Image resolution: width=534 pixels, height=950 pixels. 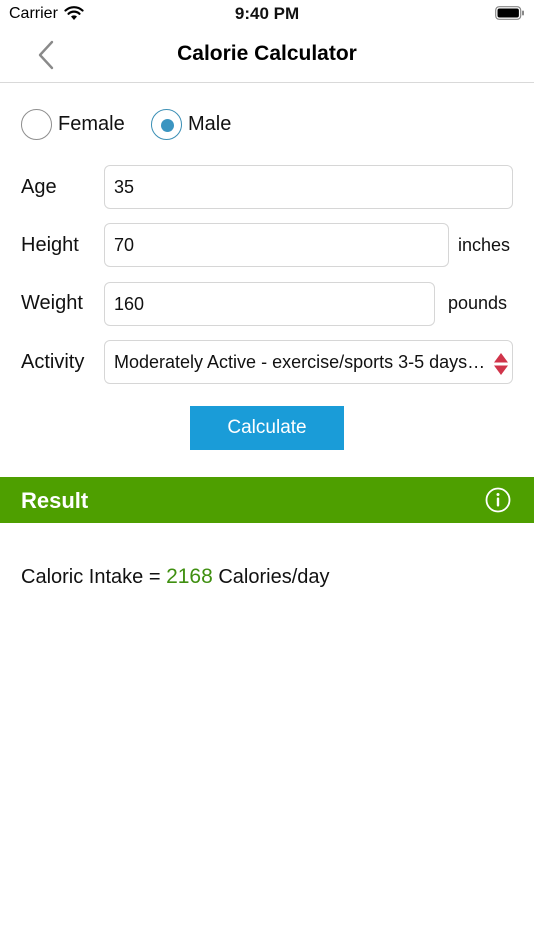 I want to click on result-prefix: Caloric Intake =, so click(x=94, y=577).